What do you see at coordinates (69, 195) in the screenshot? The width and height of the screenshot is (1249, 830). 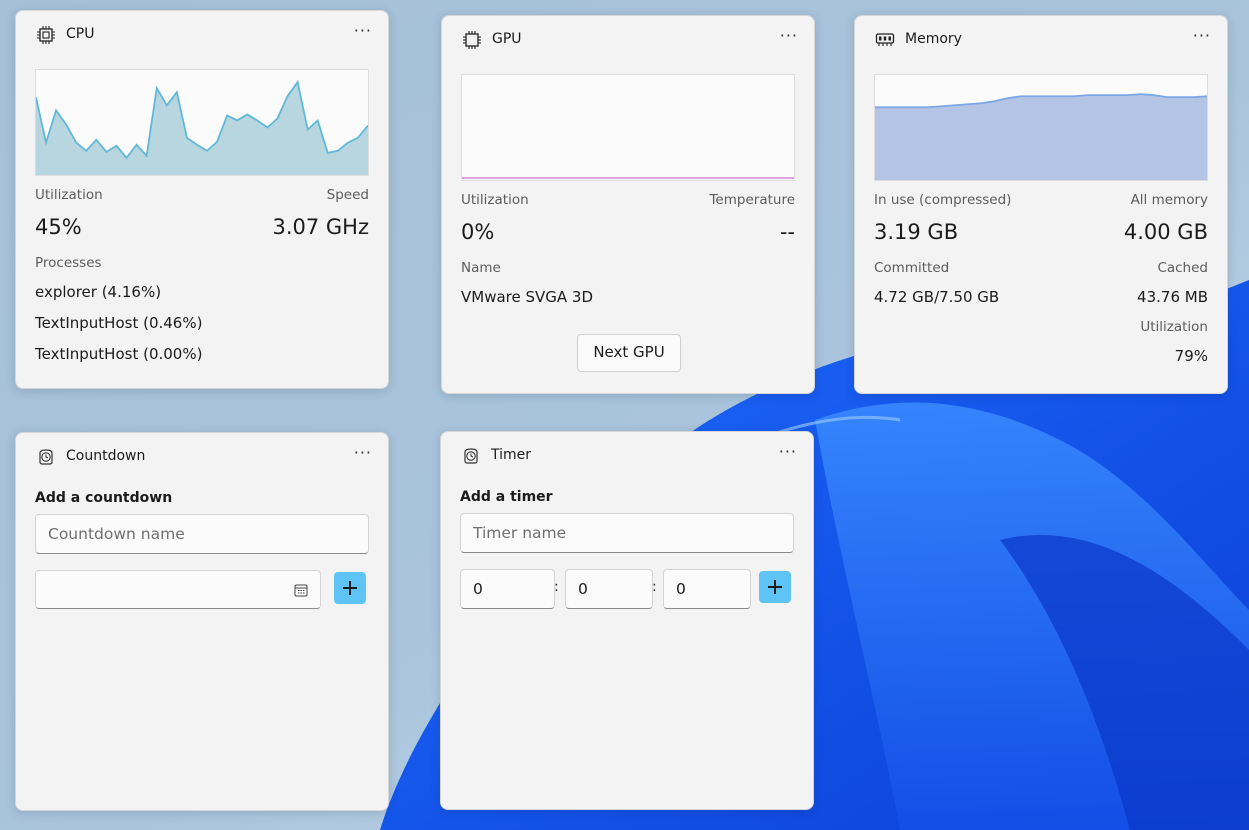 I see `cpu-utilization-label: Utilization` at bounding box center [69, 195].